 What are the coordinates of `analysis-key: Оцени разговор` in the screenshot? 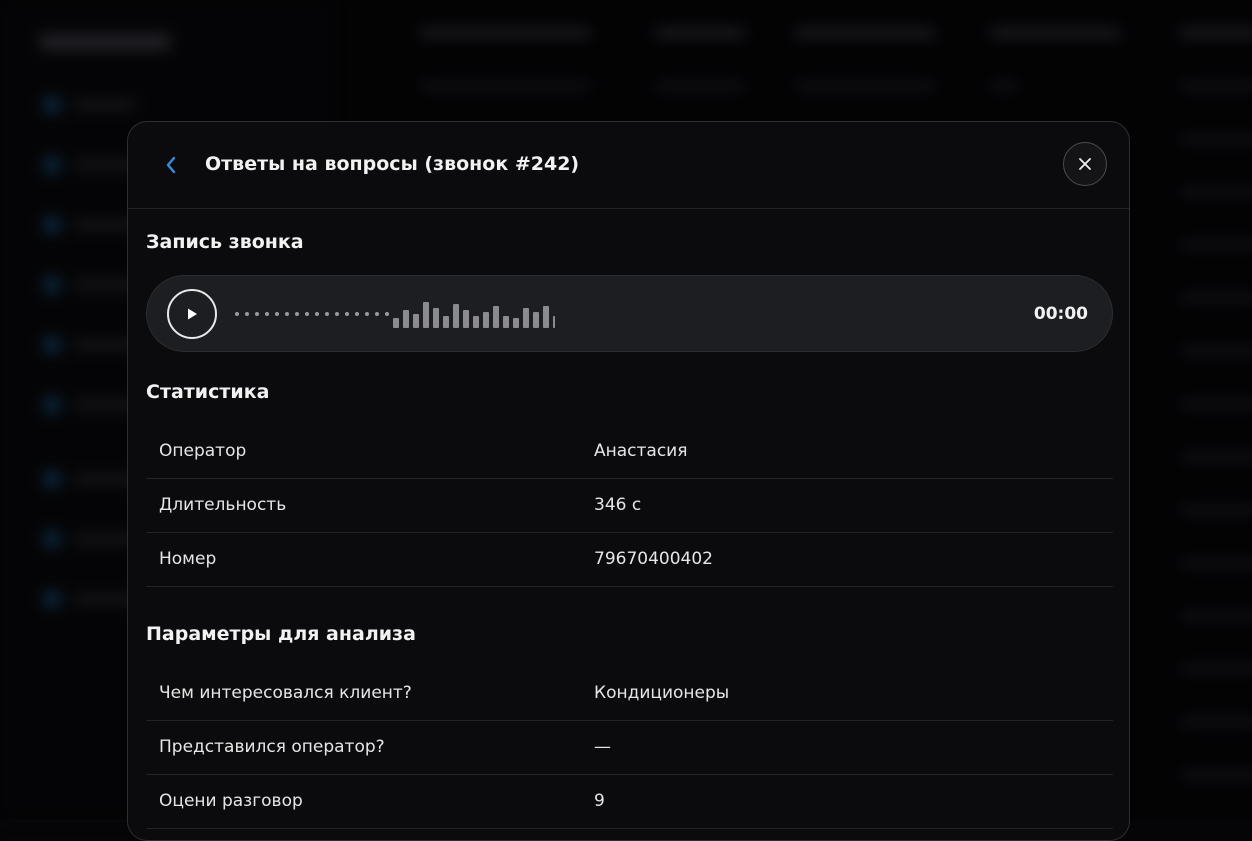 It's located at (231, 801).